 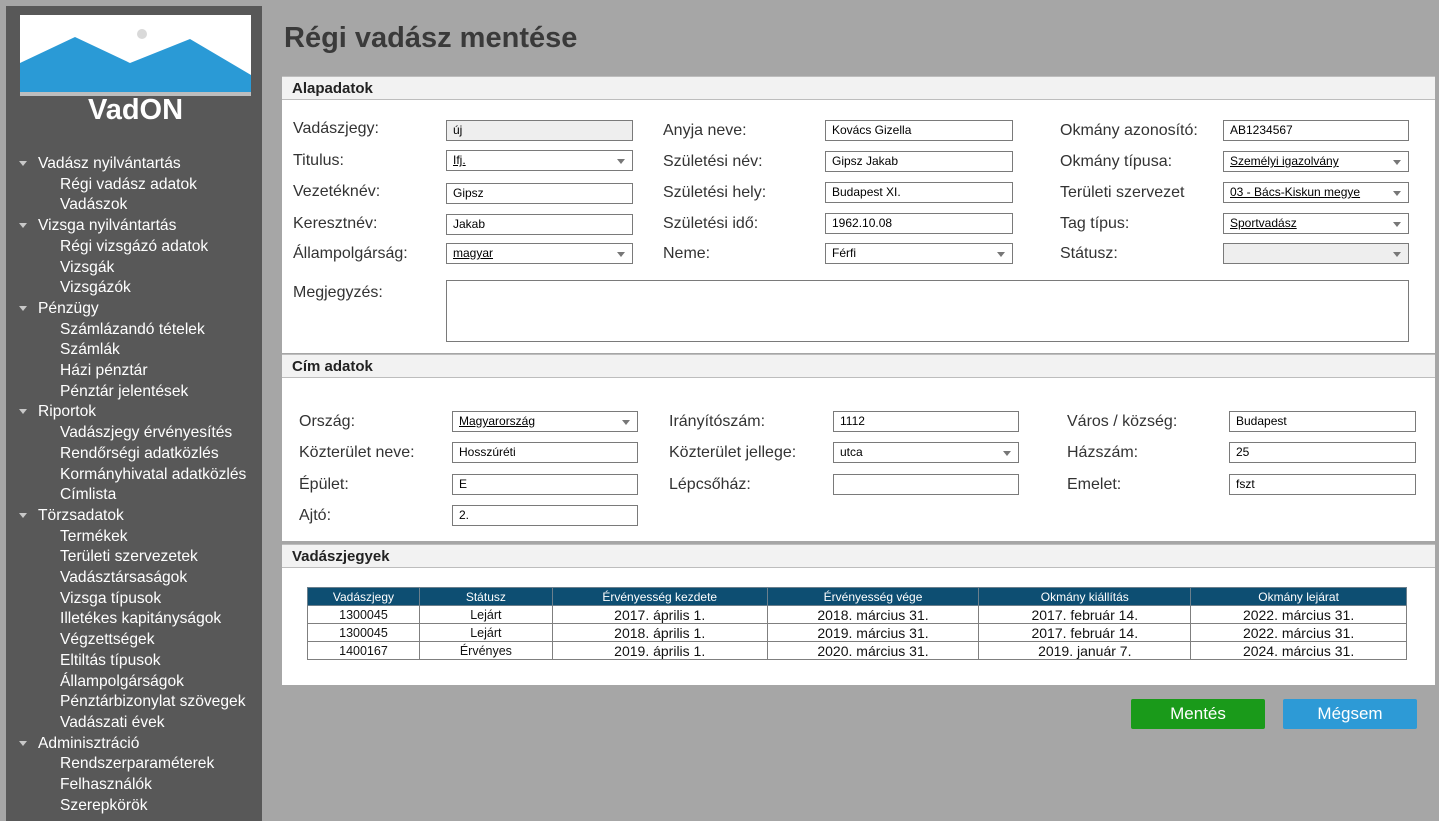 I want to click on save-button: Mentés, so click(x=1198, y=714).